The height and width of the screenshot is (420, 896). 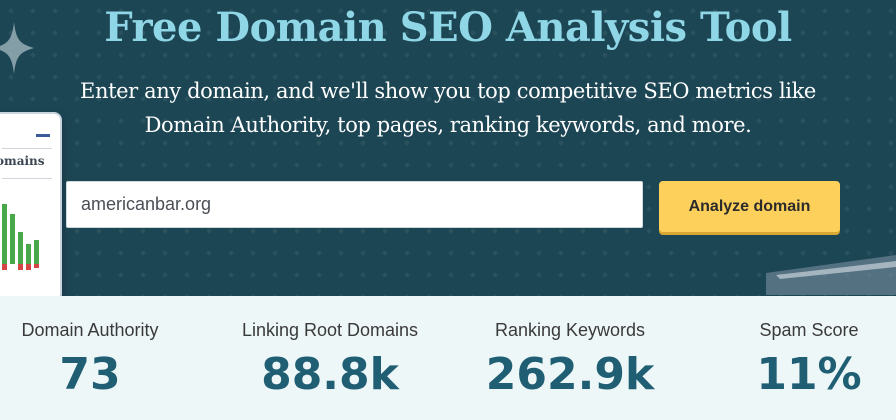 I want to click on metric-label: Domain Authority, so click(x=90, y=330).